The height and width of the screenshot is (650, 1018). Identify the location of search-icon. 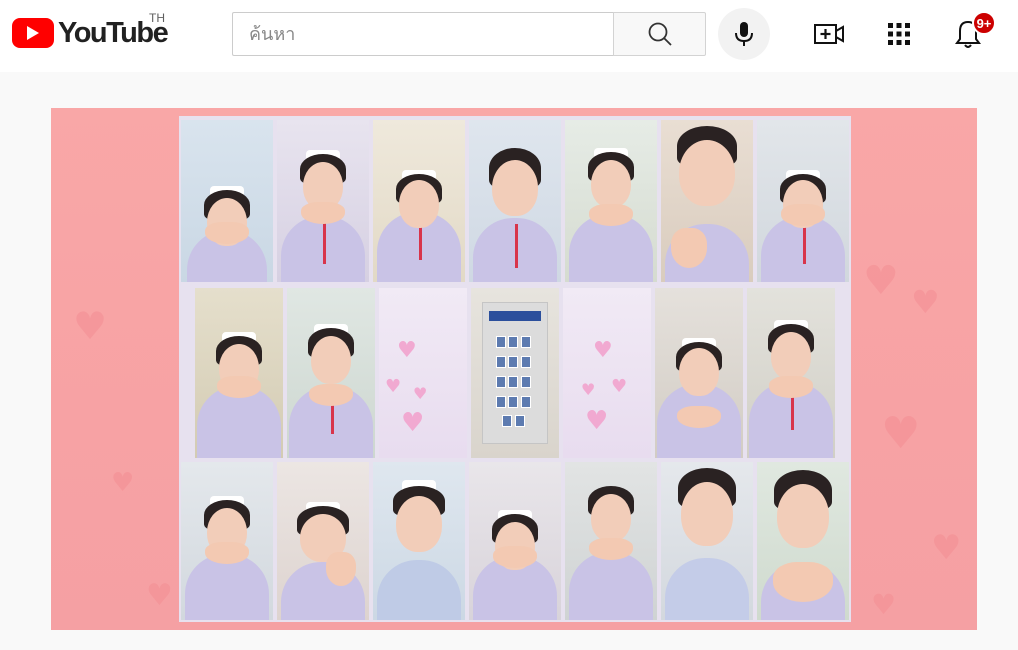
(660, 34).